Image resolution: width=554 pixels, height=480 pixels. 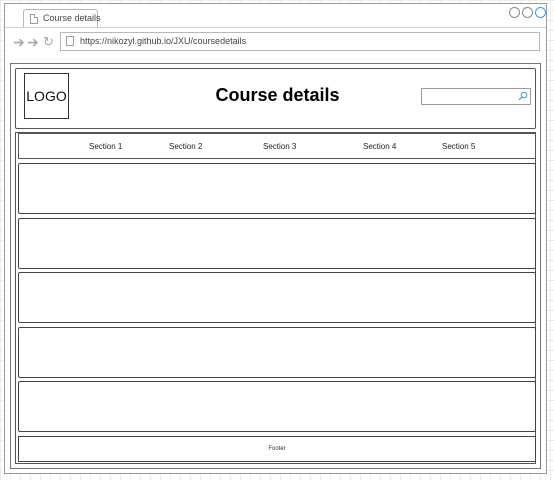 I want to click on reload-icon: ↻, so click(x=48, y=42).